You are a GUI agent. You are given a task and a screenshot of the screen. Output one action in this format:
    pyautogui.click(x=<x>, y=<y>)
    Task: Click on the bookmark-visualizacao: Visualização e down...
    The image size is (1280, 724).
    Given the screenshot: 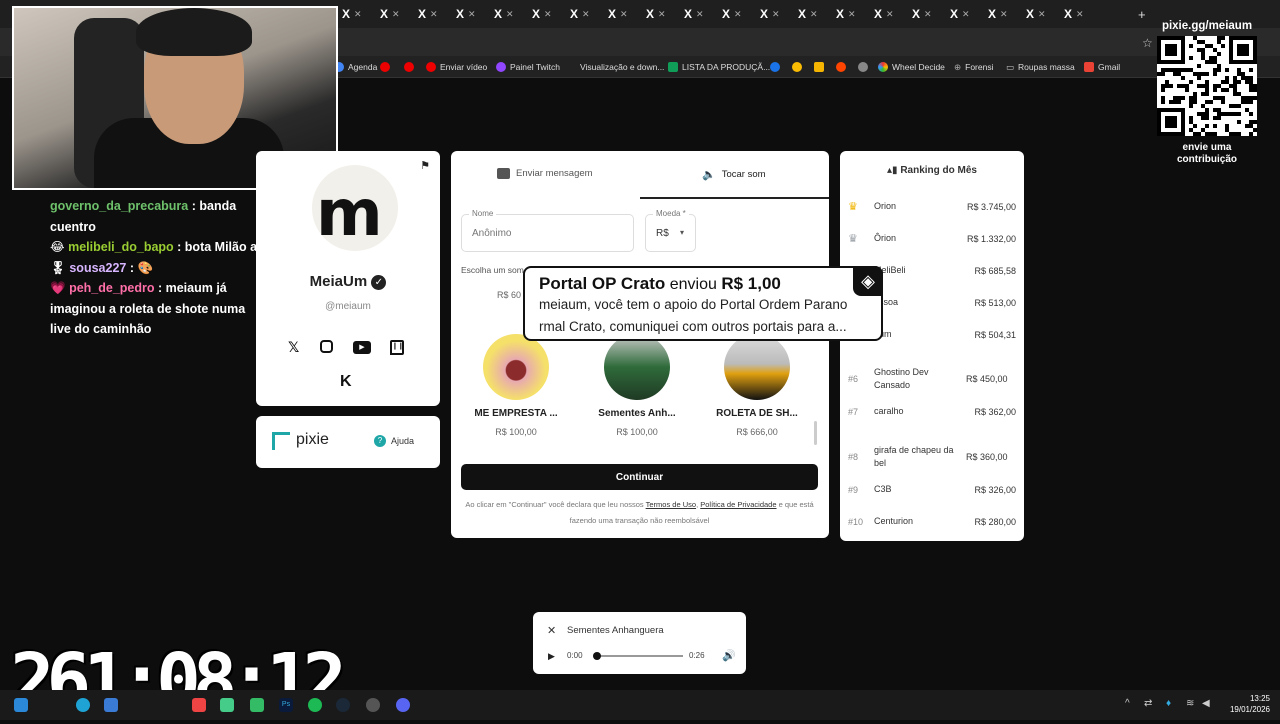 What is the action you would take?
    pyautogui.click(x=622, y=67)
    